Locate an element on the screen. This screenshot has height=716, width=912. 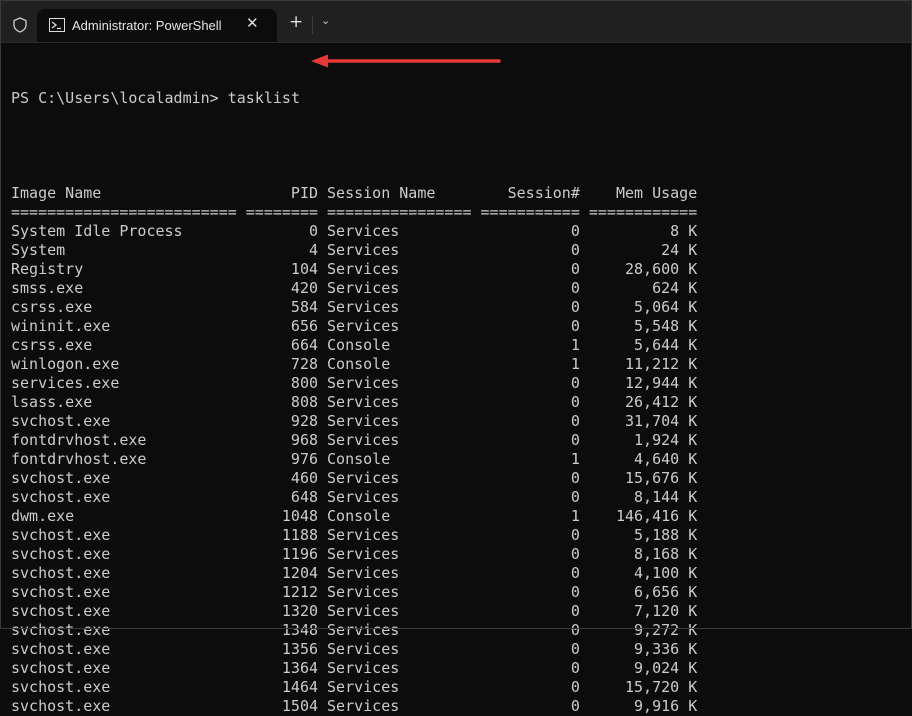
prompt-line: PS C:\Users\localadmin> tasklist is located at coordinates (354, 98).